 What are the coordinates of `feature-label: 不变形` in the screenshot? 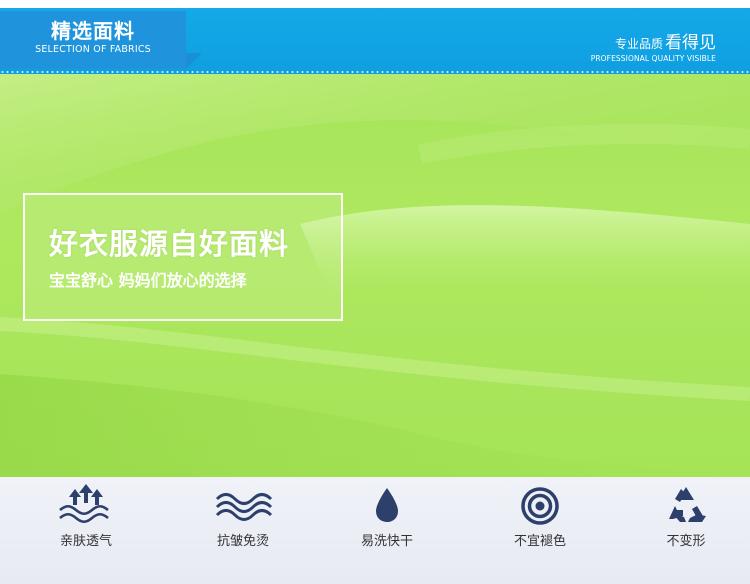 It's located at (686, 541).